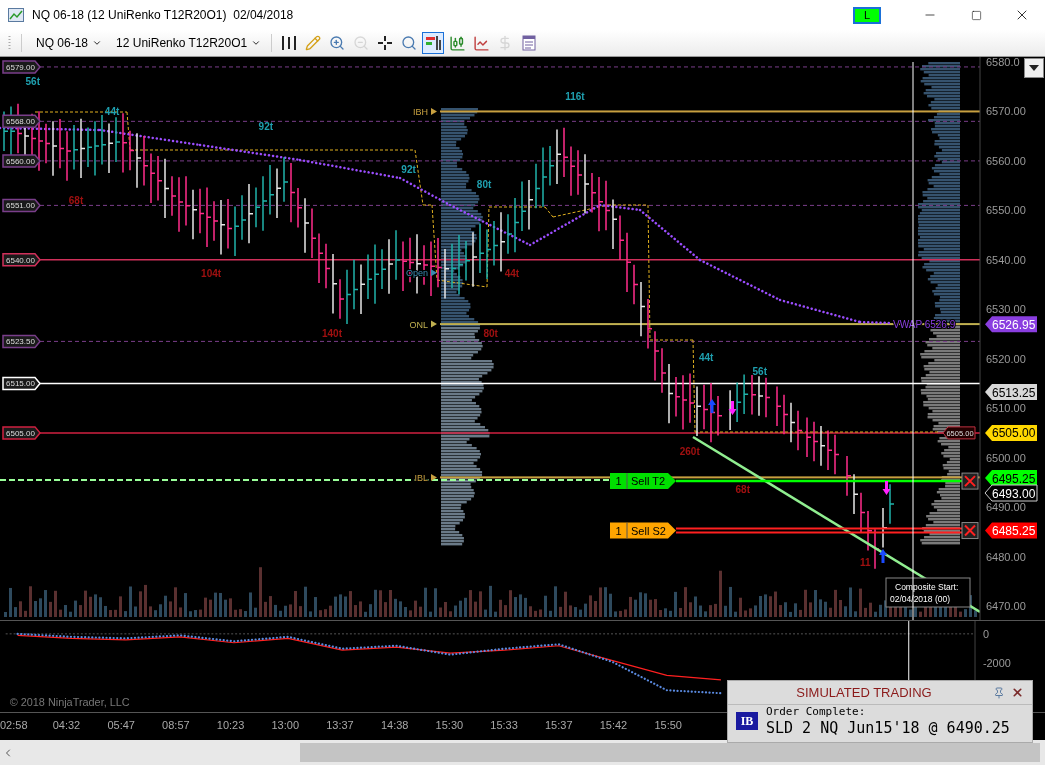  Describe the element at coordinates (529, 43) in the screenshot. I see `properties-icon` at that location.